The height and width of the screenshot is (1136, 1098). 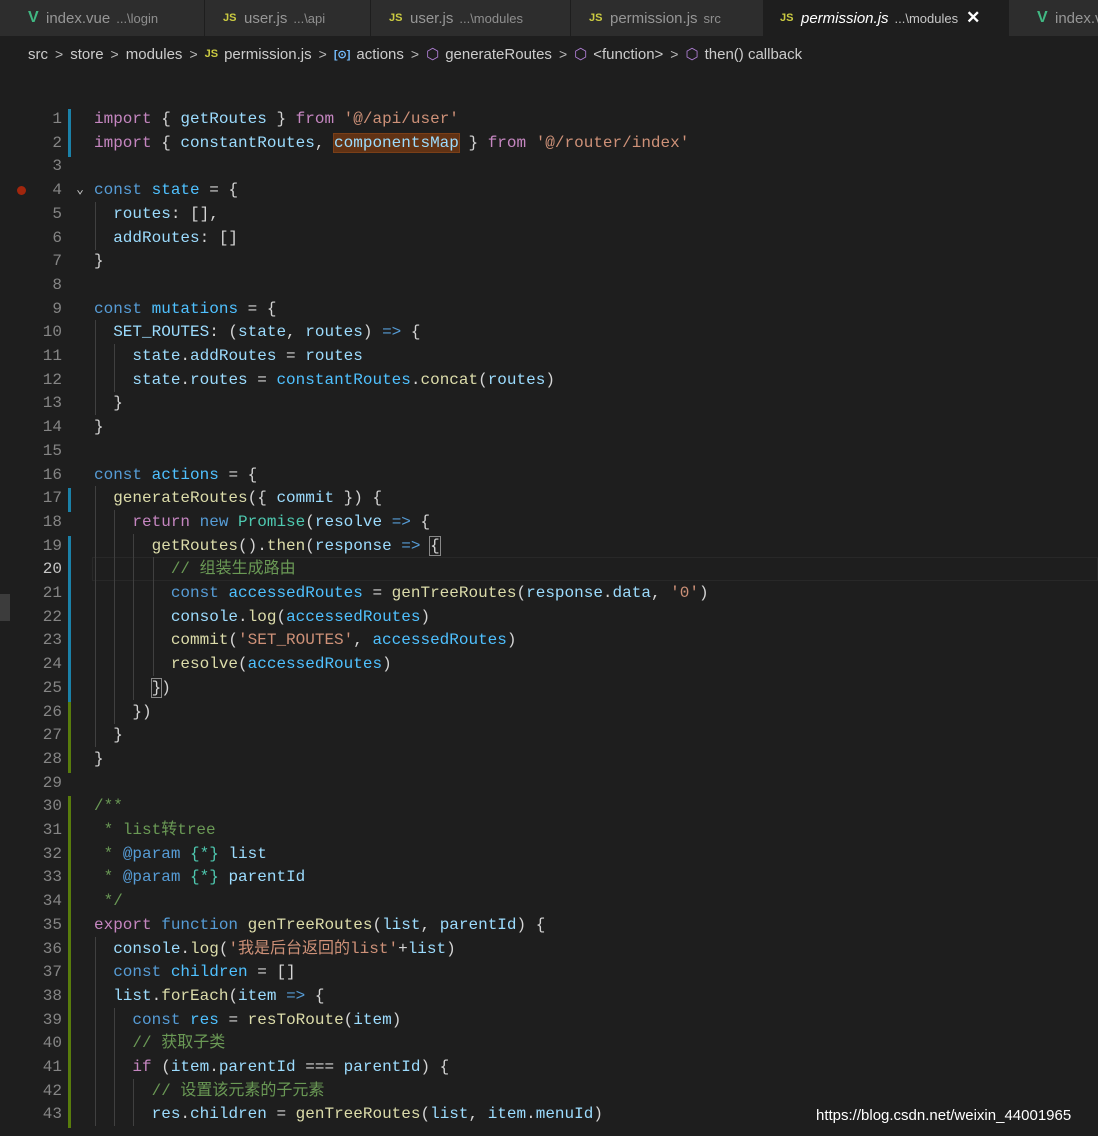 What do you see at coordinates (732, 54) in the screenshot?
I see `breadcrumb-item: > ⬡ then() callback` at bounding box center [732, 54].